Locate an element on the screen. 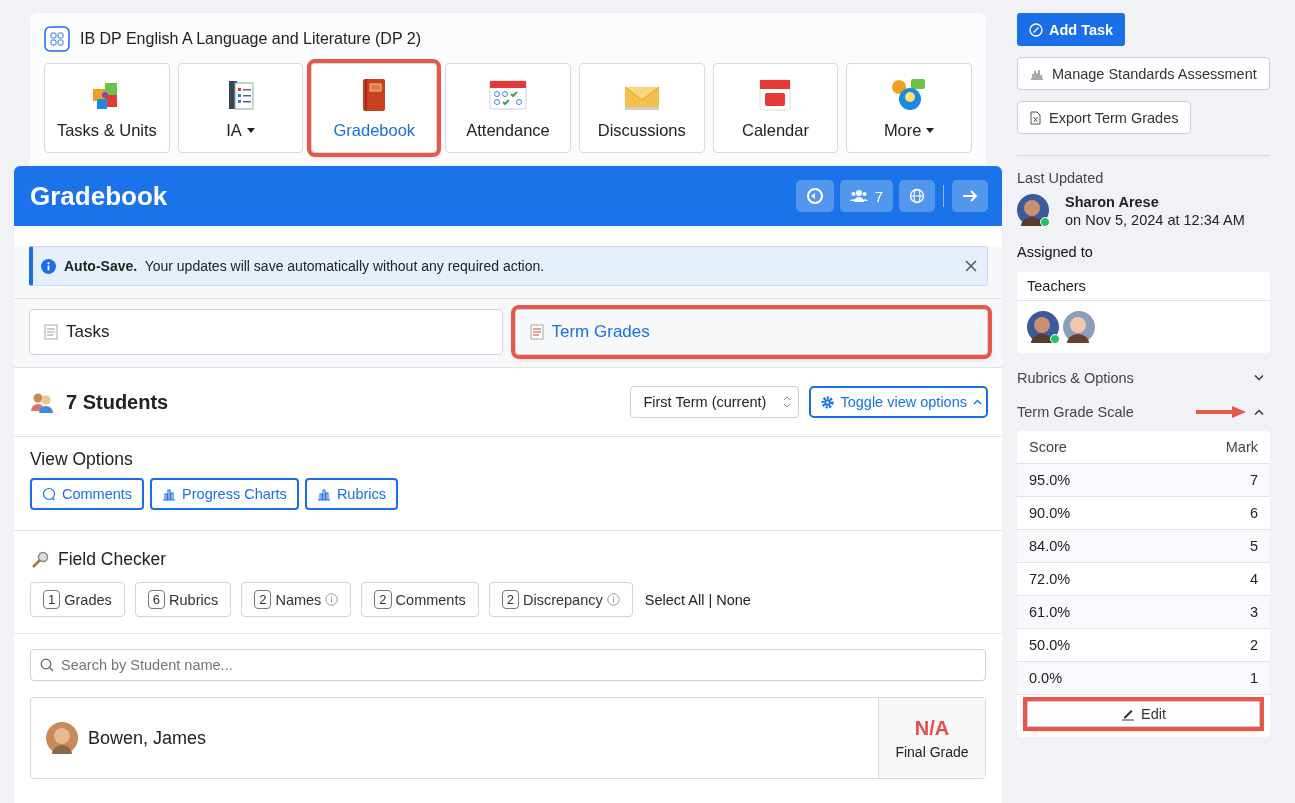  forward-button is located at coordinates (970, 196).